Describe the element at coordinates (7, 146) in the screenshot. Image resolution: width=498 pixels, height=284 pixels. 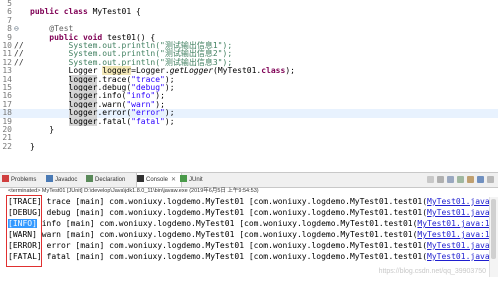
I see `line-number: 22` at that location.